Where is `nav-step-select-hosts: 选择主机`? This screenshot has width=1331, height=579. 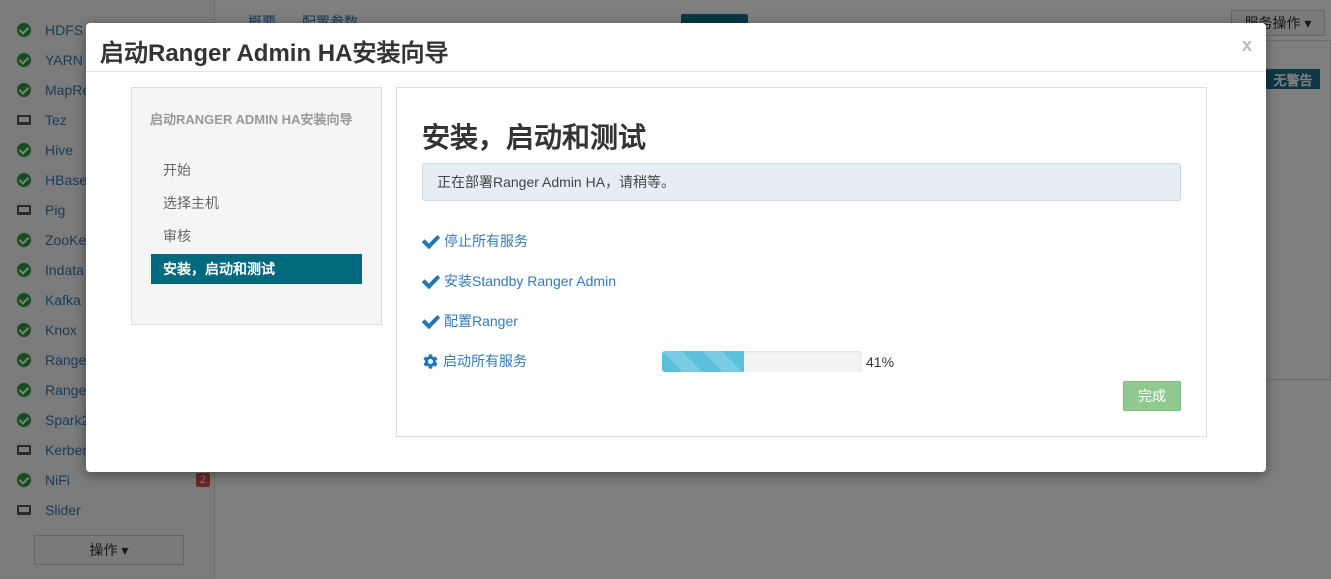 nav-step-select-hosts: 选择主机 is located at coordinates (256, 203).